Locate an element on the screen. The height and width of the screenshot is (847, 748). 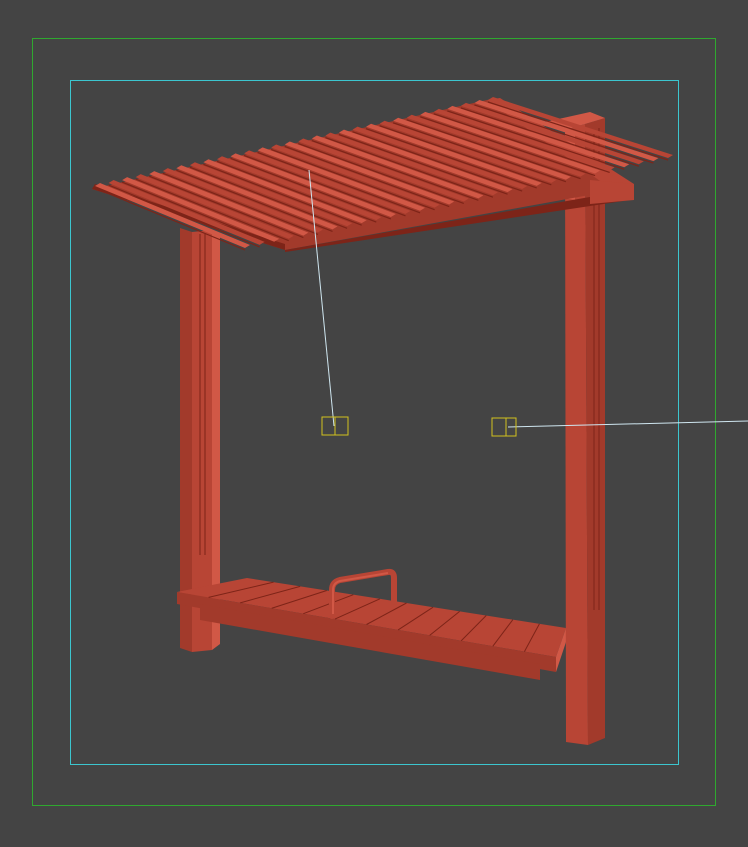
bench is located at coordinates (371, 629).